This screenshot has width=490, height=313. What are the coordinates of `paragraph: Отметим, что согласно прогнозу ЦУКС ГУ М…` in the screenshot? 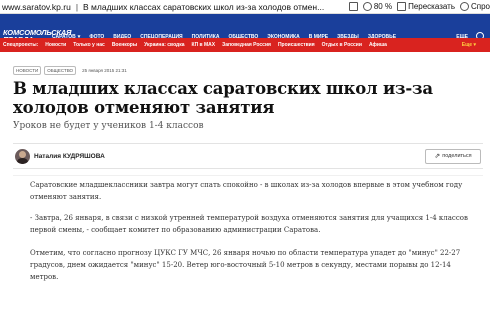 It's located at (245, 265).